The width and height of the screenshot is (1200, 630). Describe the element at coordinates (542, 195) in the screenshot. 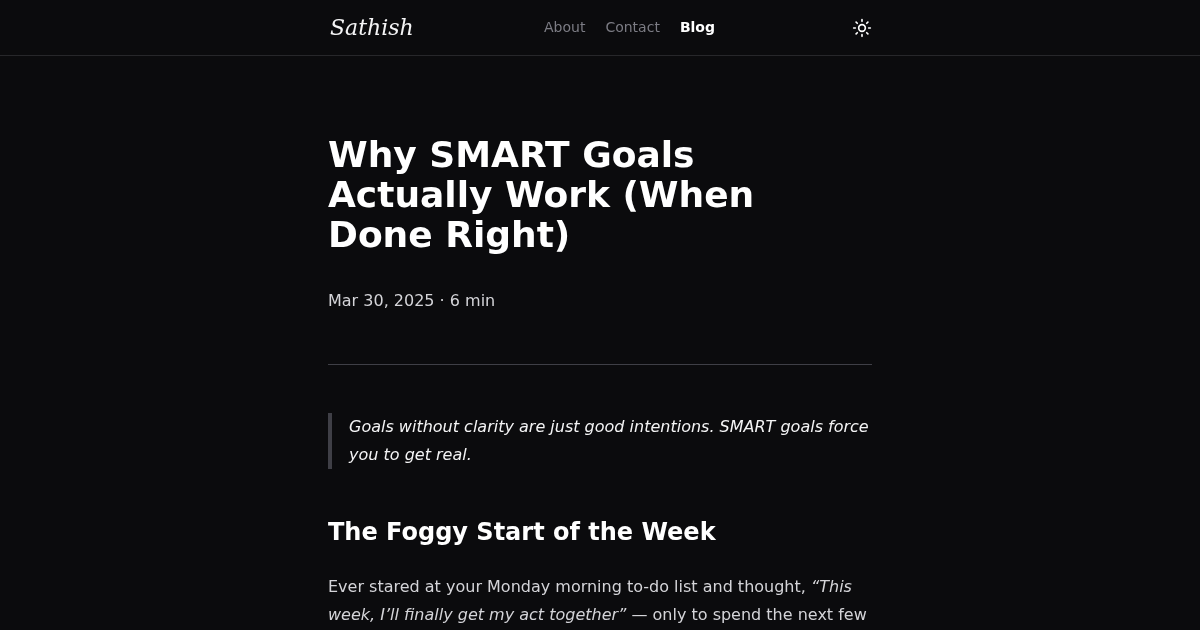

I see `article-title: Why SMART Goals Actually Work (When Done Right)` at that location.